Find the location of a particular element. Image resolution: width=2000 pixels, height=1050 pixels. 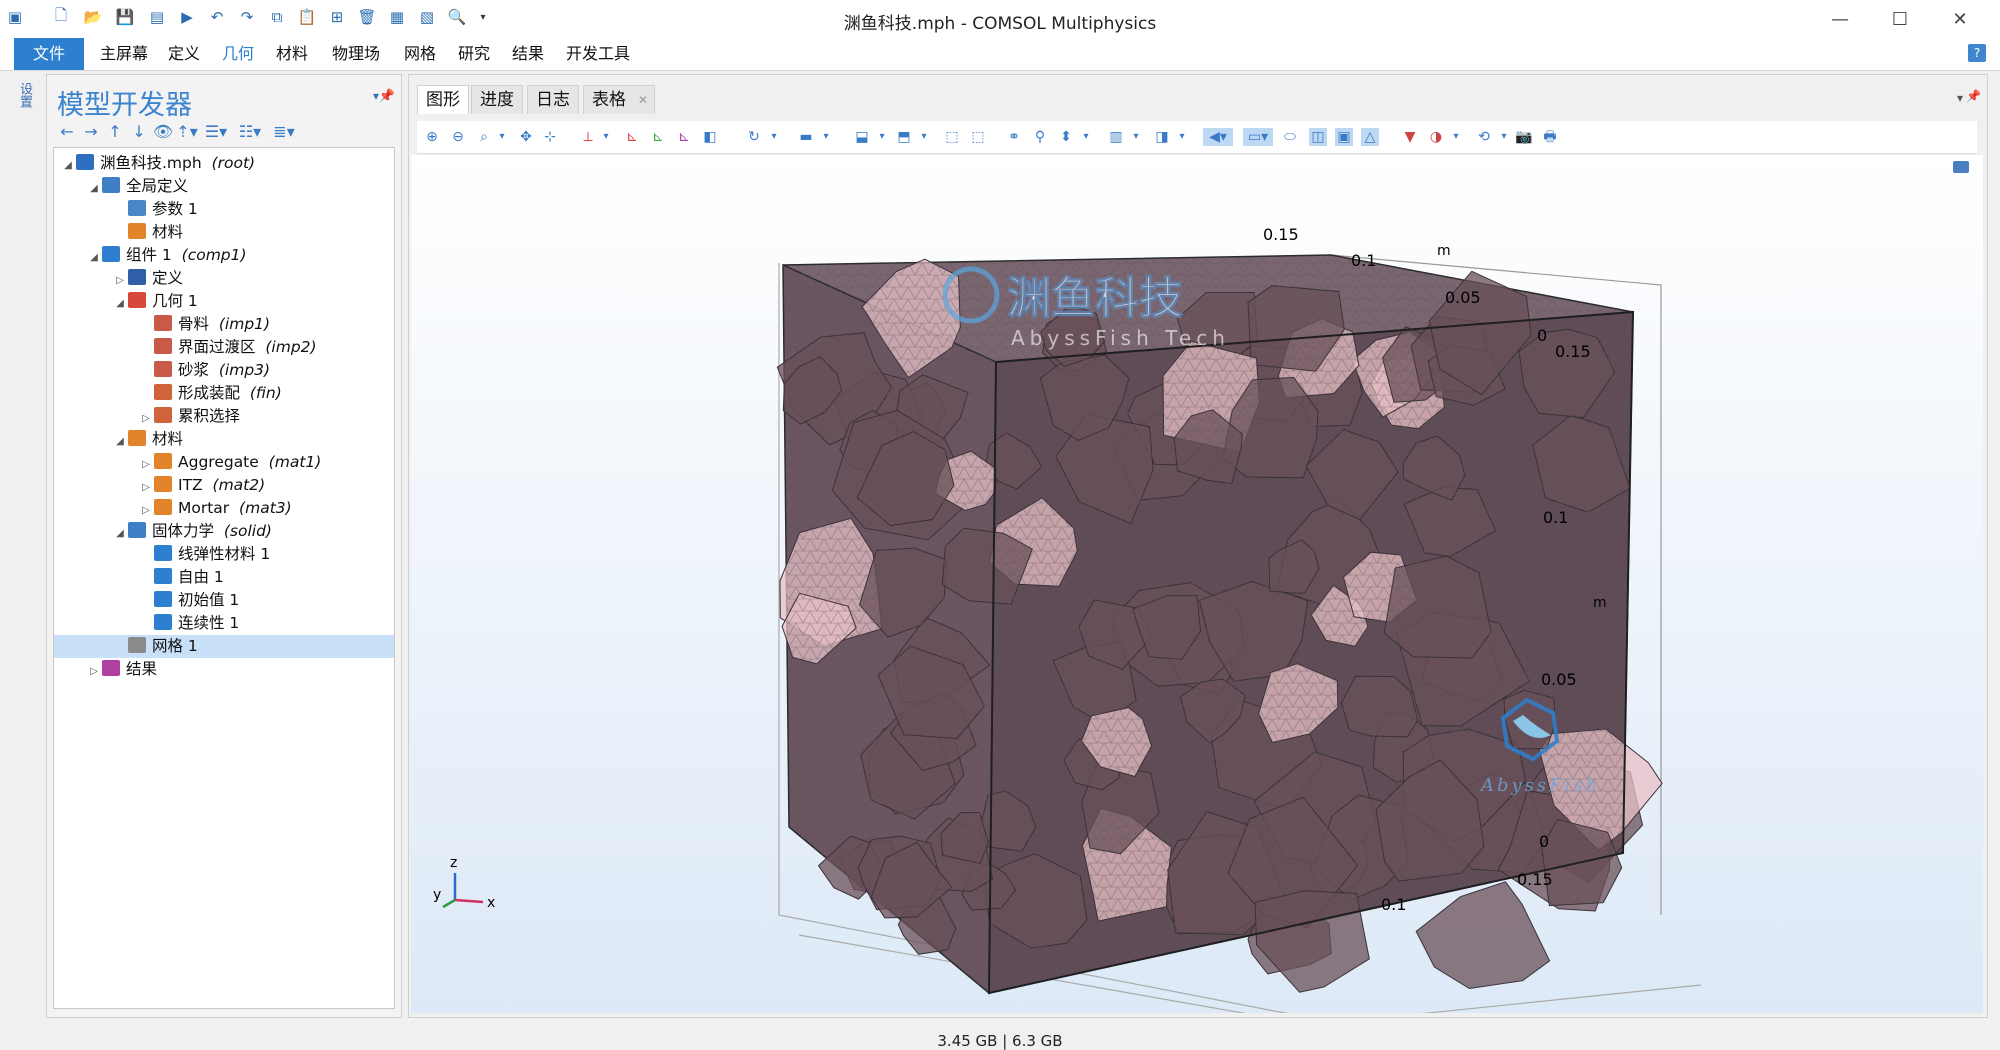

back-icon: ← is located at coordinates (67, 132).